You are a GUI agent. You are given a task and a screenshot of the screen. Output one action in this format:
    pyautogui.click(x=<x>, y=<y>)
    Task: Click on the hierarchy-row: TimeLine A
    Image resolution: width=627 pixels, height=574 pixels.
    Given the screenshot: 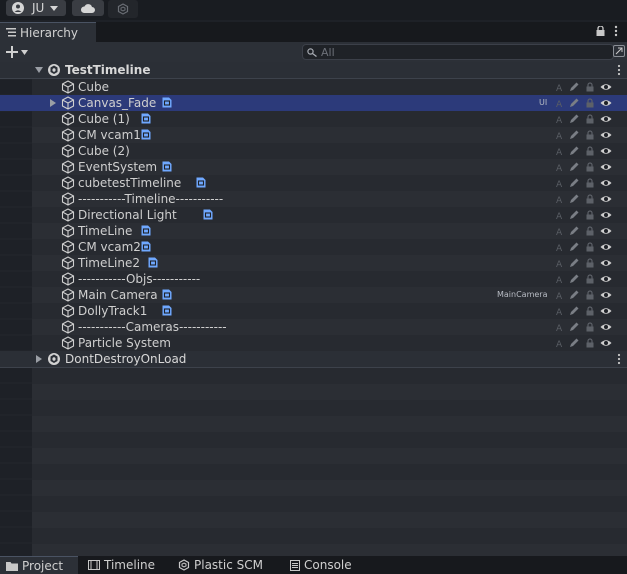 What is the action you would take?
    pyautogui.click(x=313, y=231)
    